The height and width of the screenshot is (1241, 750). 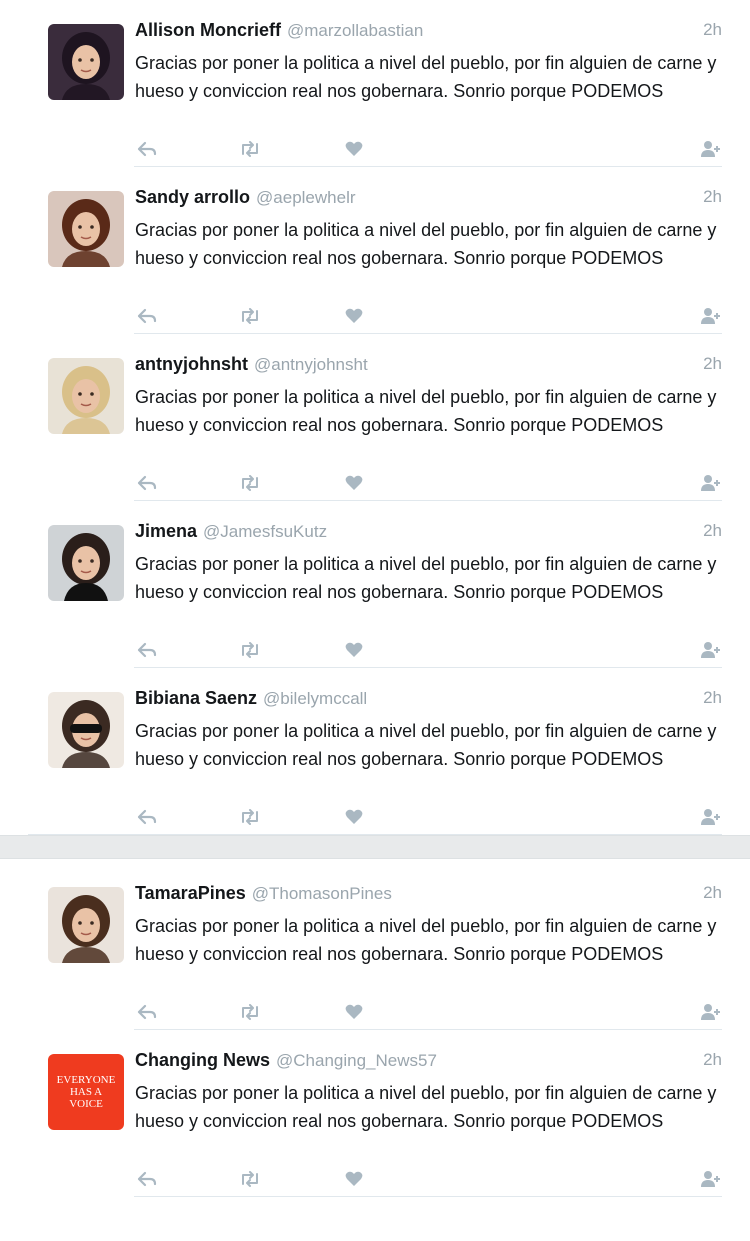 I want to click on user-handle: @marzollabastian, so click(x=355, y=30).